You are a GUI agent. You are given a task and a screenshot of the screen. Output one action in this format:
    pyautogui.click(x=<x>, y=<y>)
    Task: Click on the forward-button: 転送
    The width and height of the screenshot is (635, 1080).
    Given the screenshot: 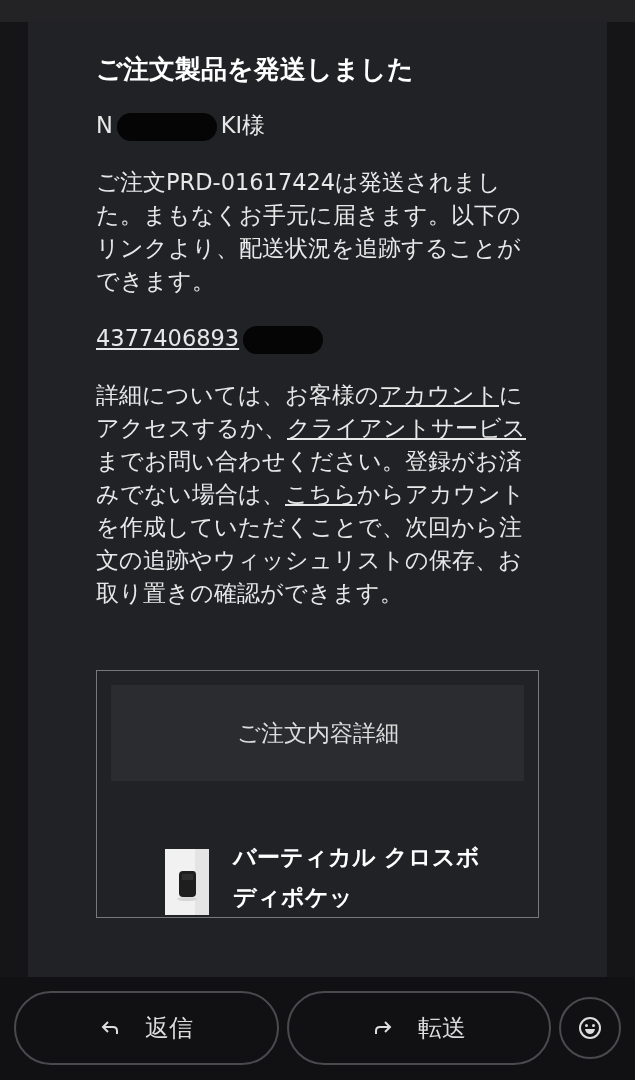 What is the action you would take?
    pyautogui.click(x=418, y=1028)
    